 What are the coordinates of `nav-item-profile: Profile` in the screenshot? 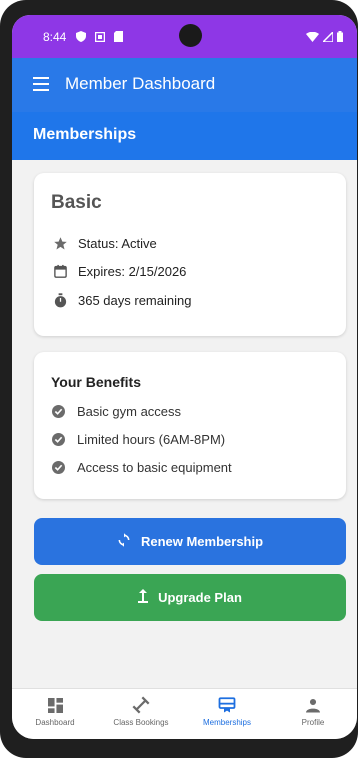 It's located at (313, 711).